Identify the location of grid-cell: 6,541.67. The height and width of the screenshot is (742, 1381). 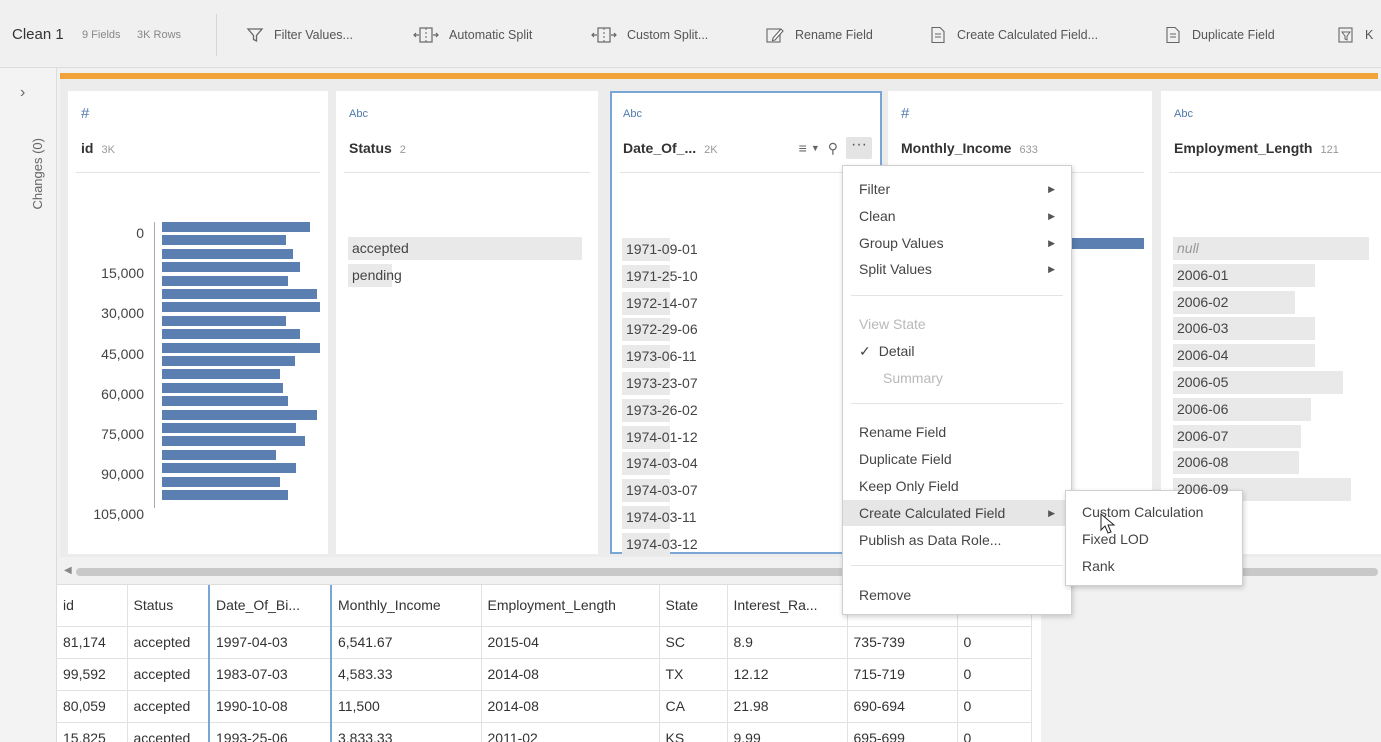
(406, 642).